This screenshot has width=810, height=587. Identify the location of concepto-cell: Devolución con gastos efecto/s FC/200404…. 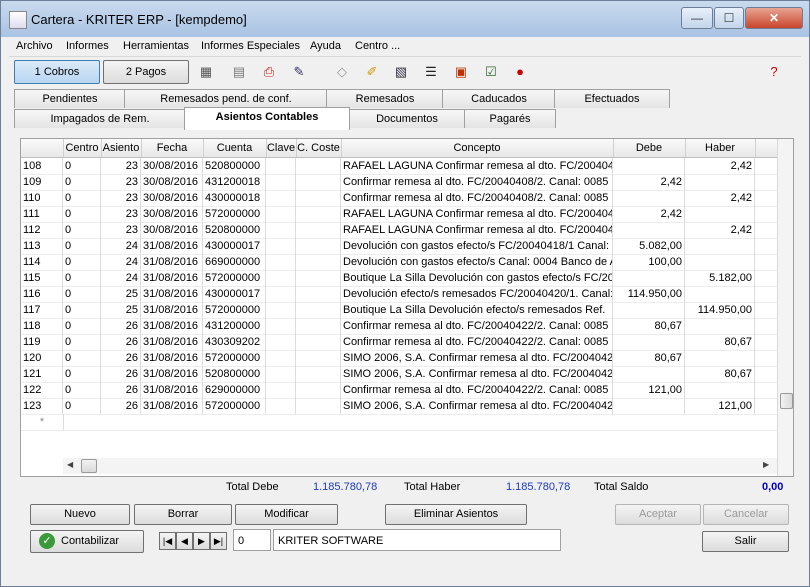
(477, 246).